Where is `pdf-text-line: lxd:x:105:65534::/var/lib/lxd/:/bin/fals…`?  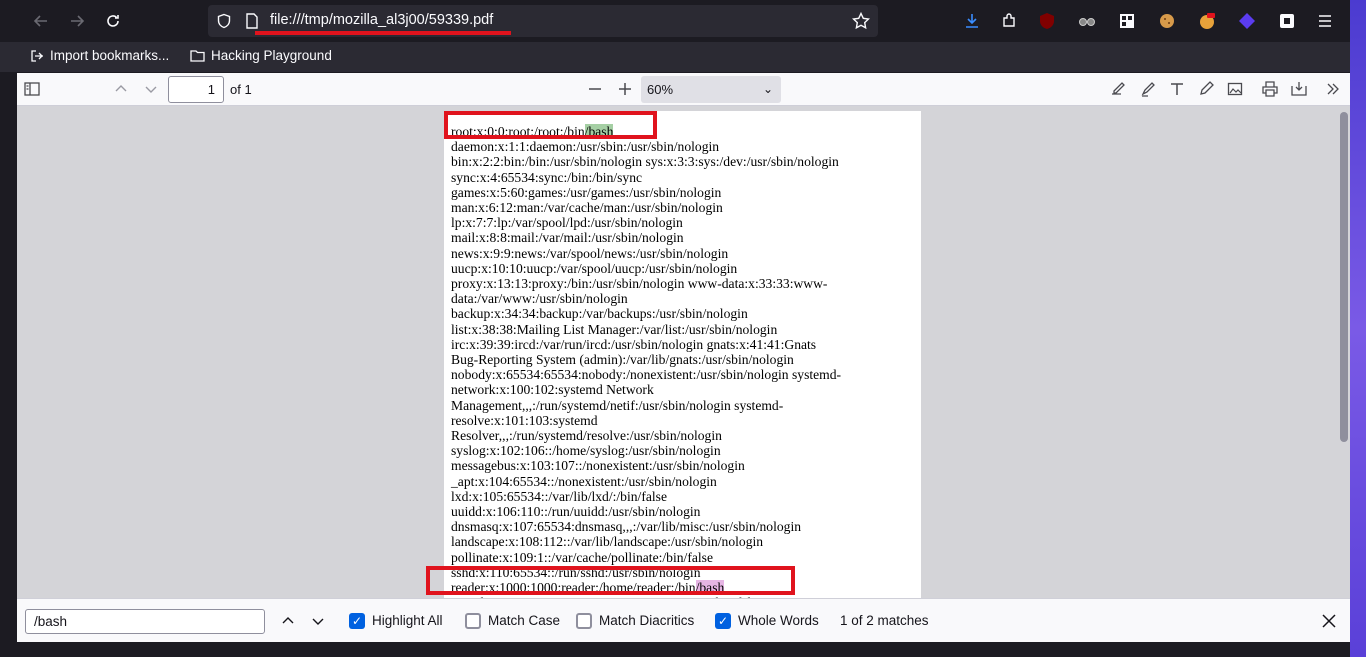 pdf-text-line: lxd:x:105:65534::/var/lib/lxd/:/bin/fals… is located at coordinates (559, 496).